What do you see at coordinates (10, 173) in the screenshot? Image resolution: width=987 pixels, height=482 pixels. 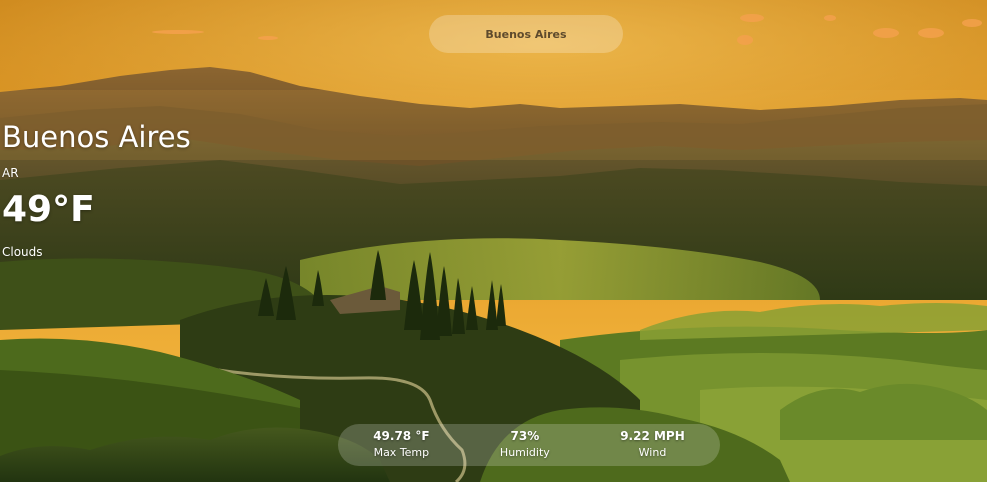 I see `country-code: AR` at bounding box center [10, 173].